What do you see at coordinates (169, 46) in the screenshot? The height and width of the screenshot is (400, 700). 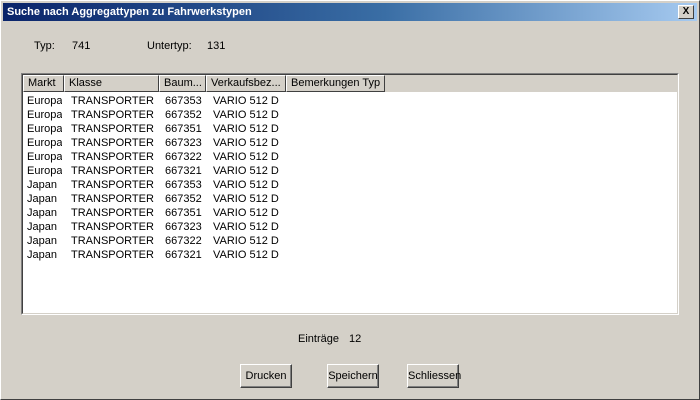 I see `untertyp-label: Untertyp:` at bounding box center [169, 46].